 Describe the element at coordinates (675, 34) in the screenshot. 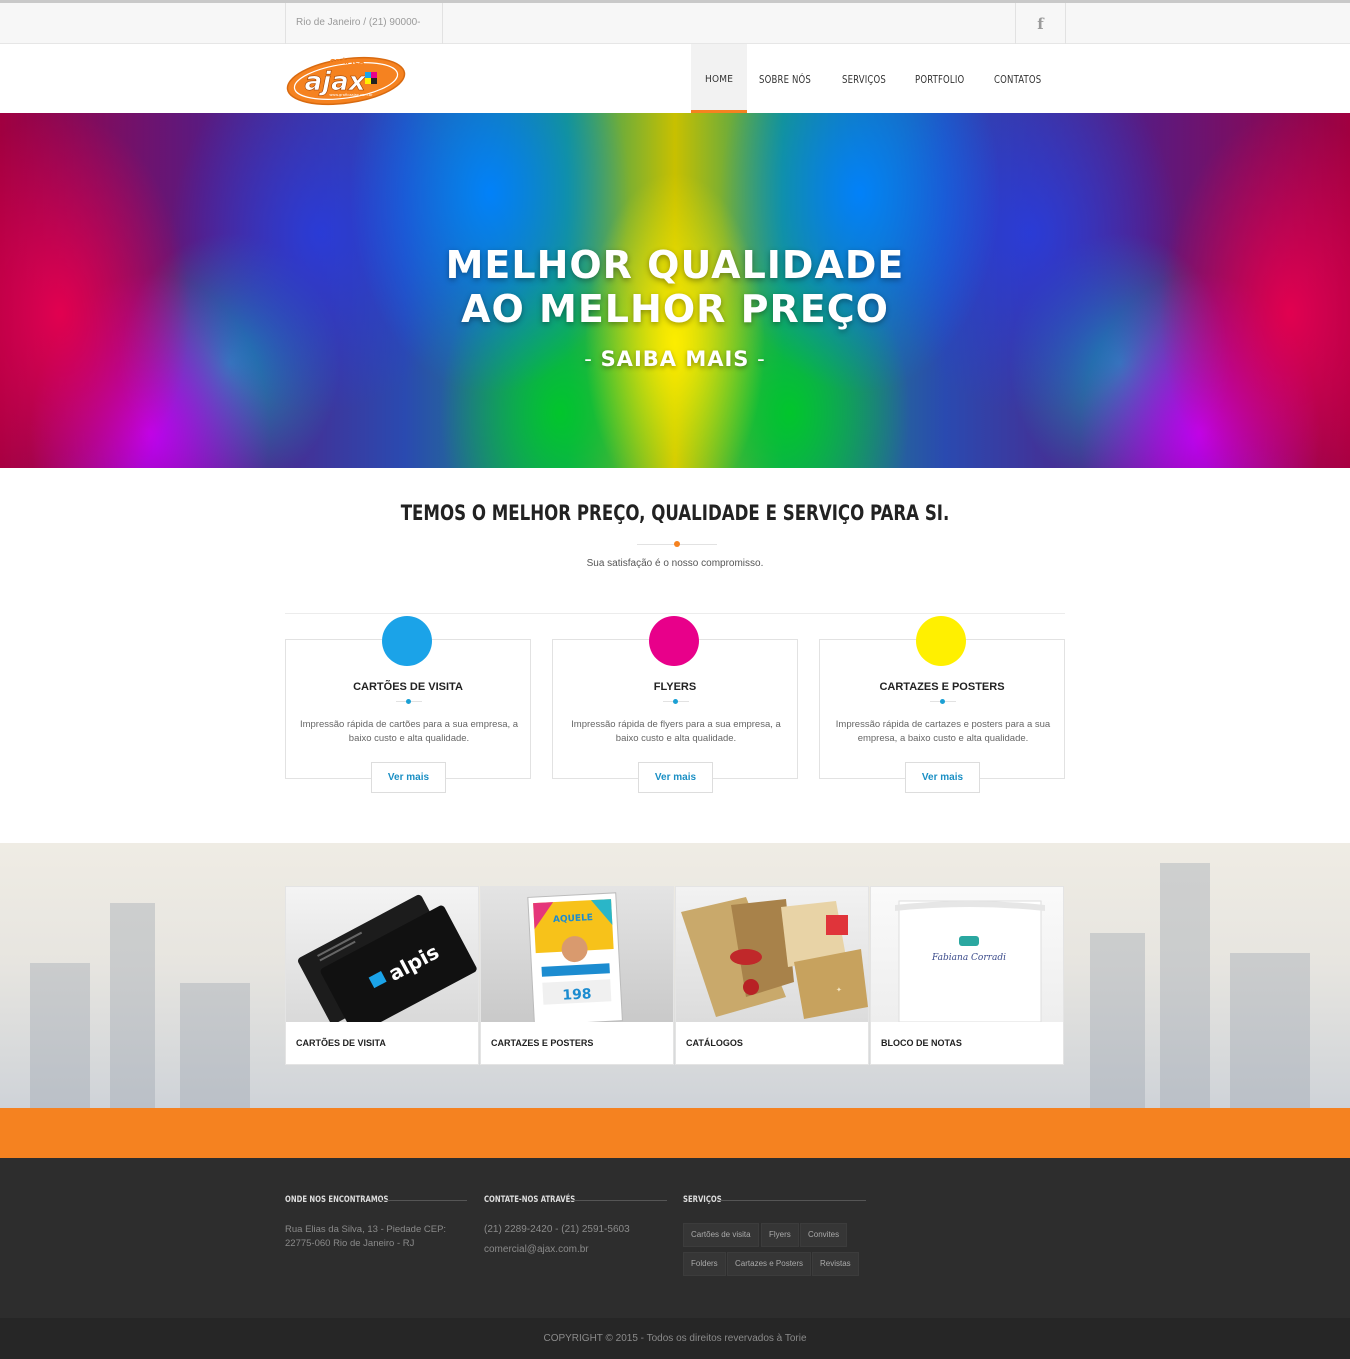

I see `top-bar: Rio de Janeiro / (21) 90000-0000 f` at that location.